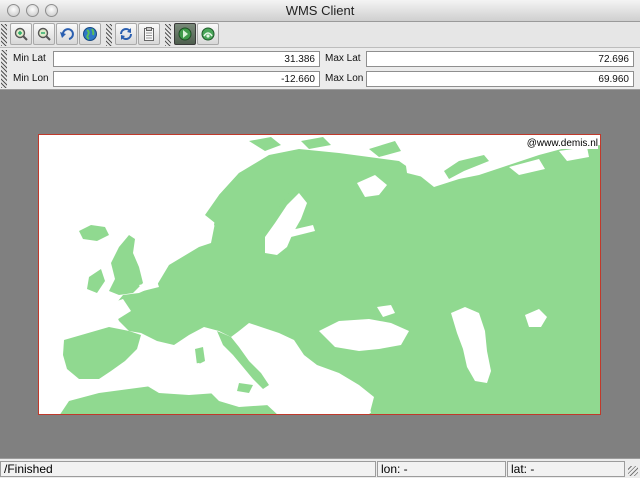 Image resolution: width=640 pixels, height=478 pixels. I want to click on undo-button, so click(67, 34).